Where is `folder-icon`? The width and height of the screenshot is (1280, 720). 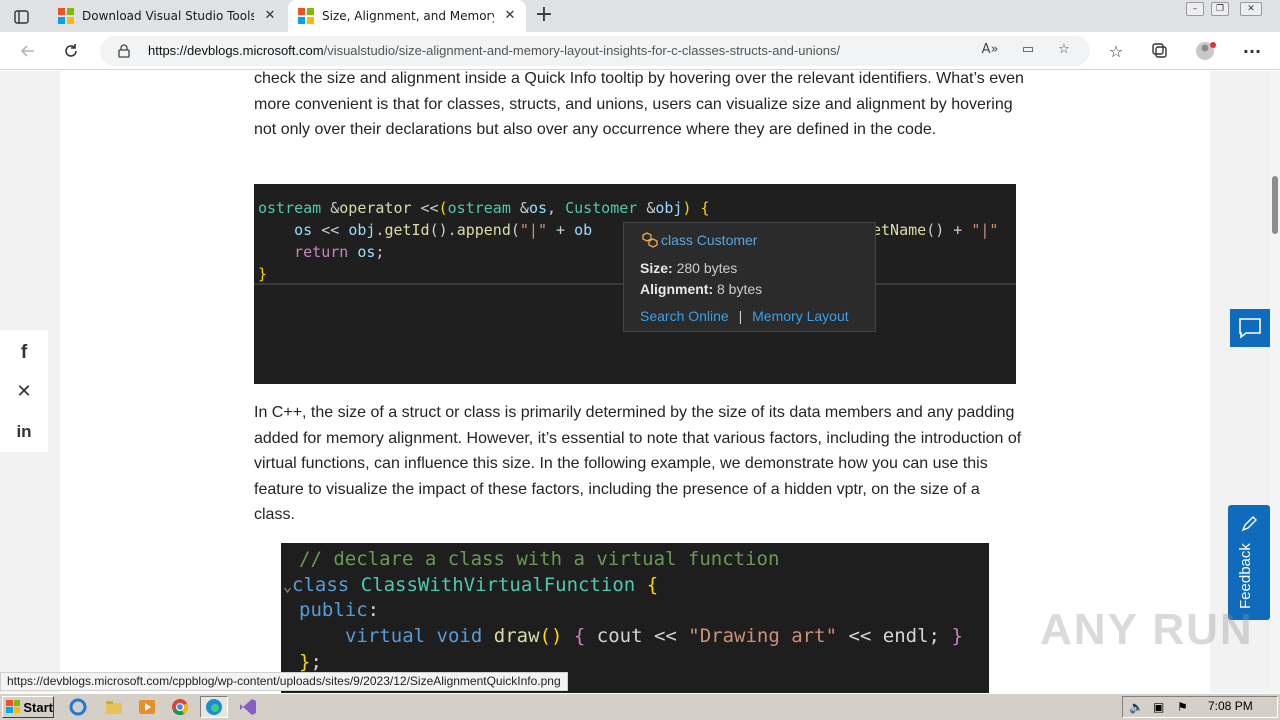
folder-icon is located at coordinates (114, 707).